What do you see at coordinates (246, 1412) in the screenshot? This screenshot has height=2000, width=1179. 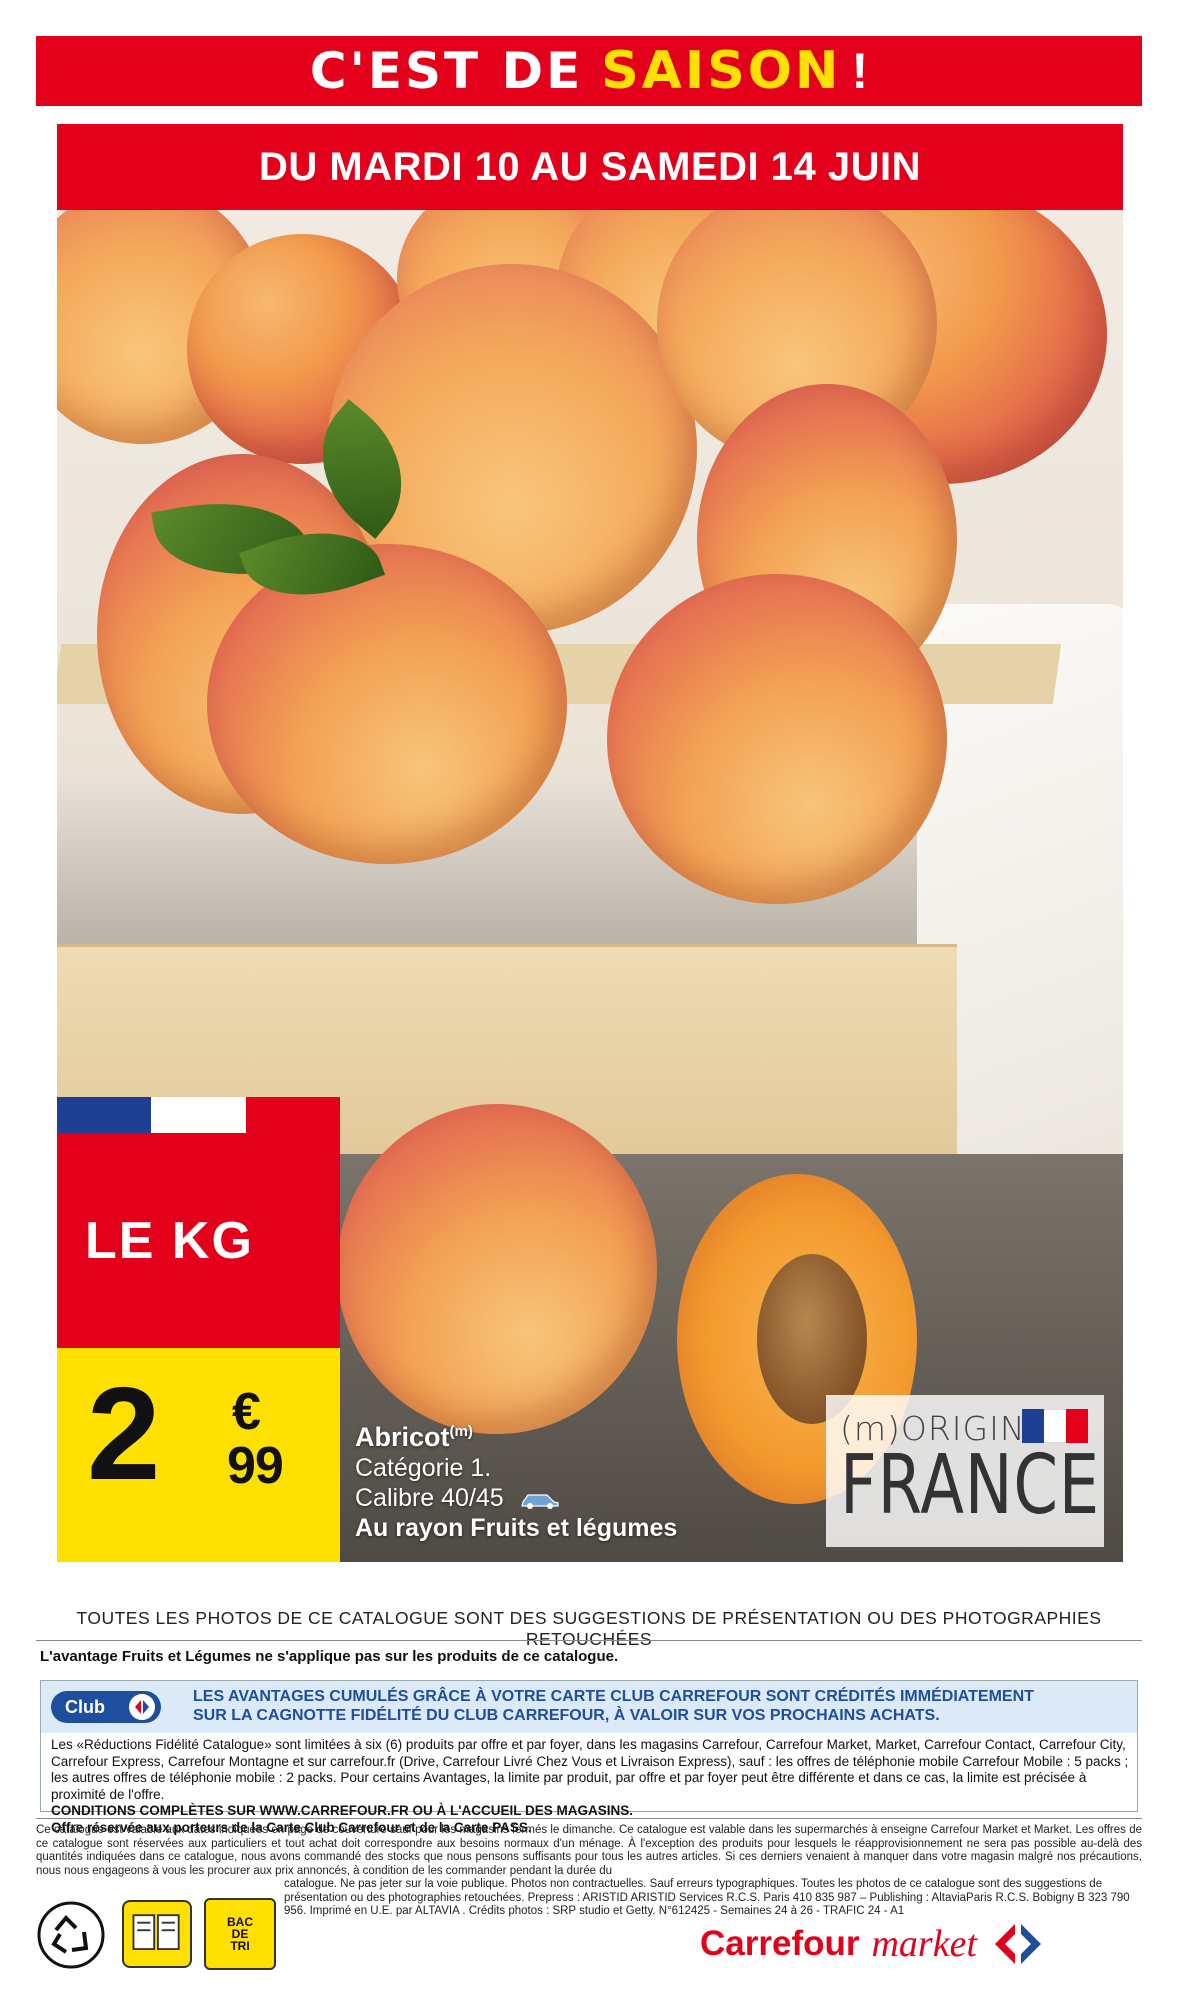 I see `price-currency: €` at bounding box center [246, 1412].